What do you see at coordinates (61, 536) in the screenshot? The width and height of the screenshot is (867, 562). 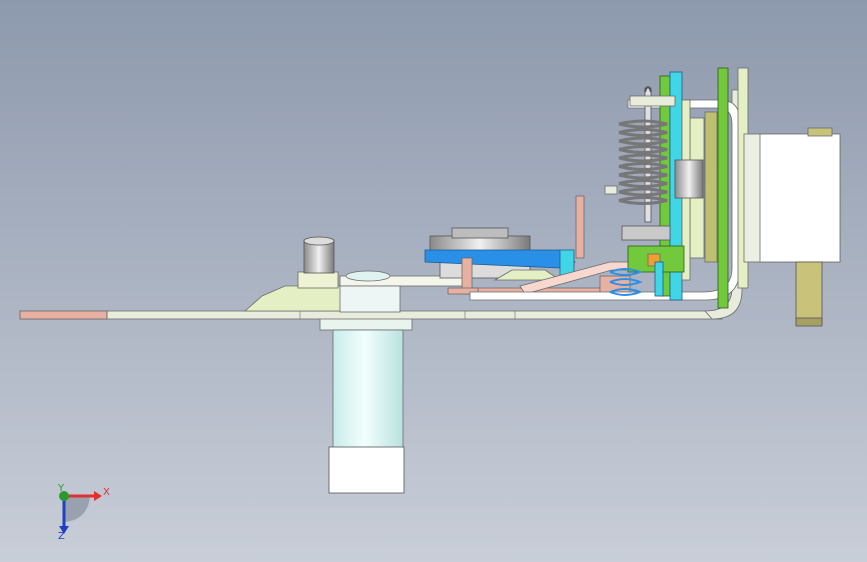 I see `triad-z-label: Z` at bounding box center [61, 536].